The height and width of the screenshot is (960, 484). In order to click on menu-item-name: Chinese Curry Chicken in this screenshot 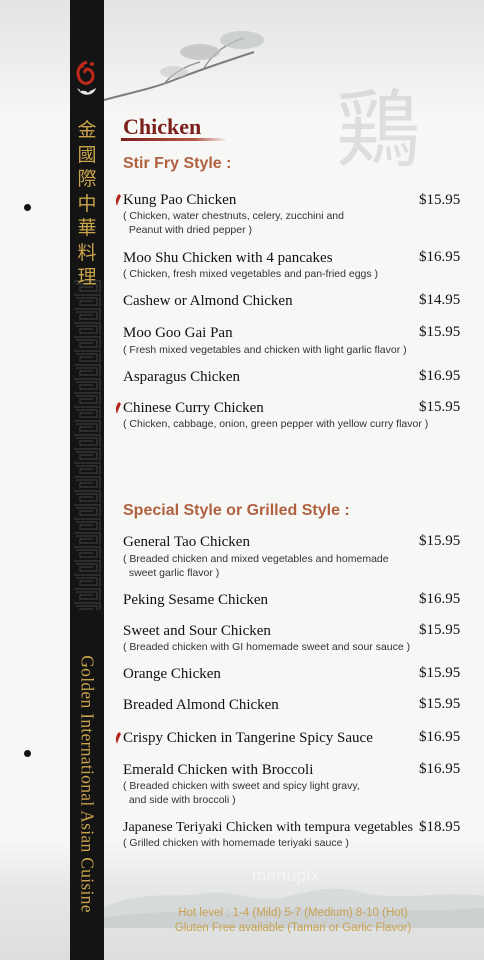, I will do `click(193, 408)`.